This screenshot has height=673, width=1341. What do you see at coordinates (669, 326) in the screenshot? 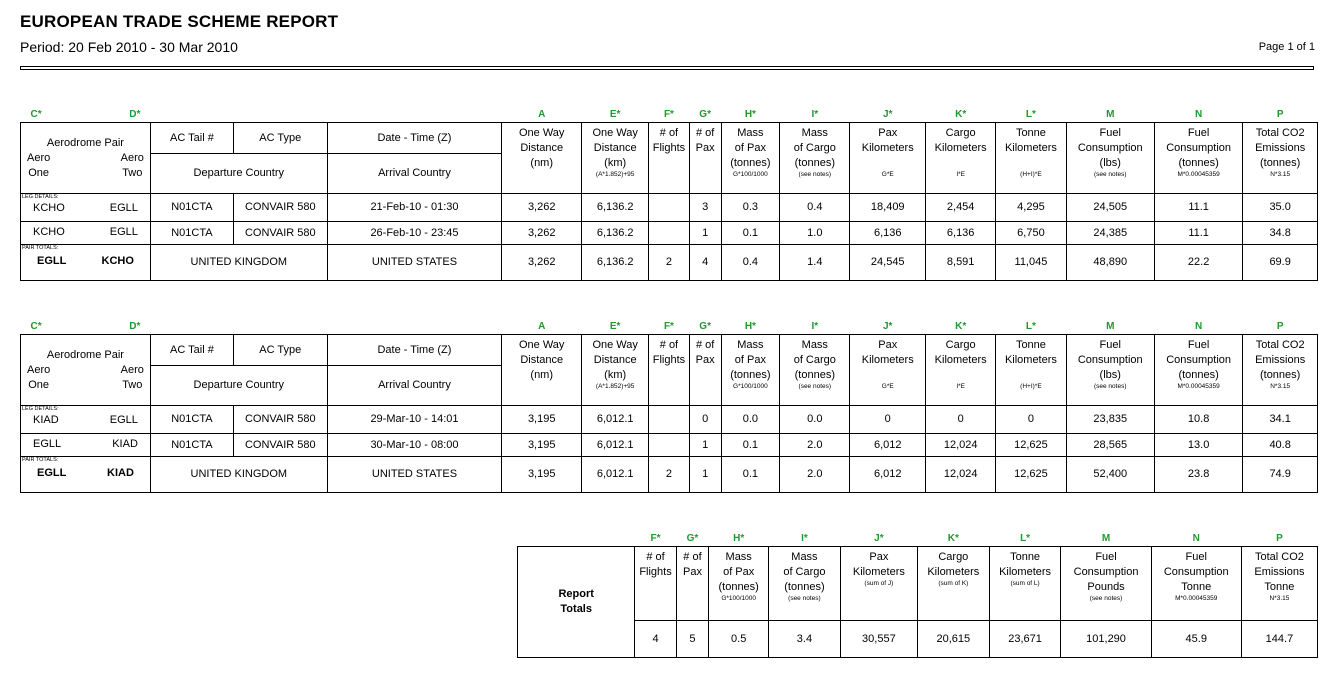
I see `column-letters-row: C* D* A E* F* G* H* I* J* K* L* M N P` at bounding box center [669, 326].